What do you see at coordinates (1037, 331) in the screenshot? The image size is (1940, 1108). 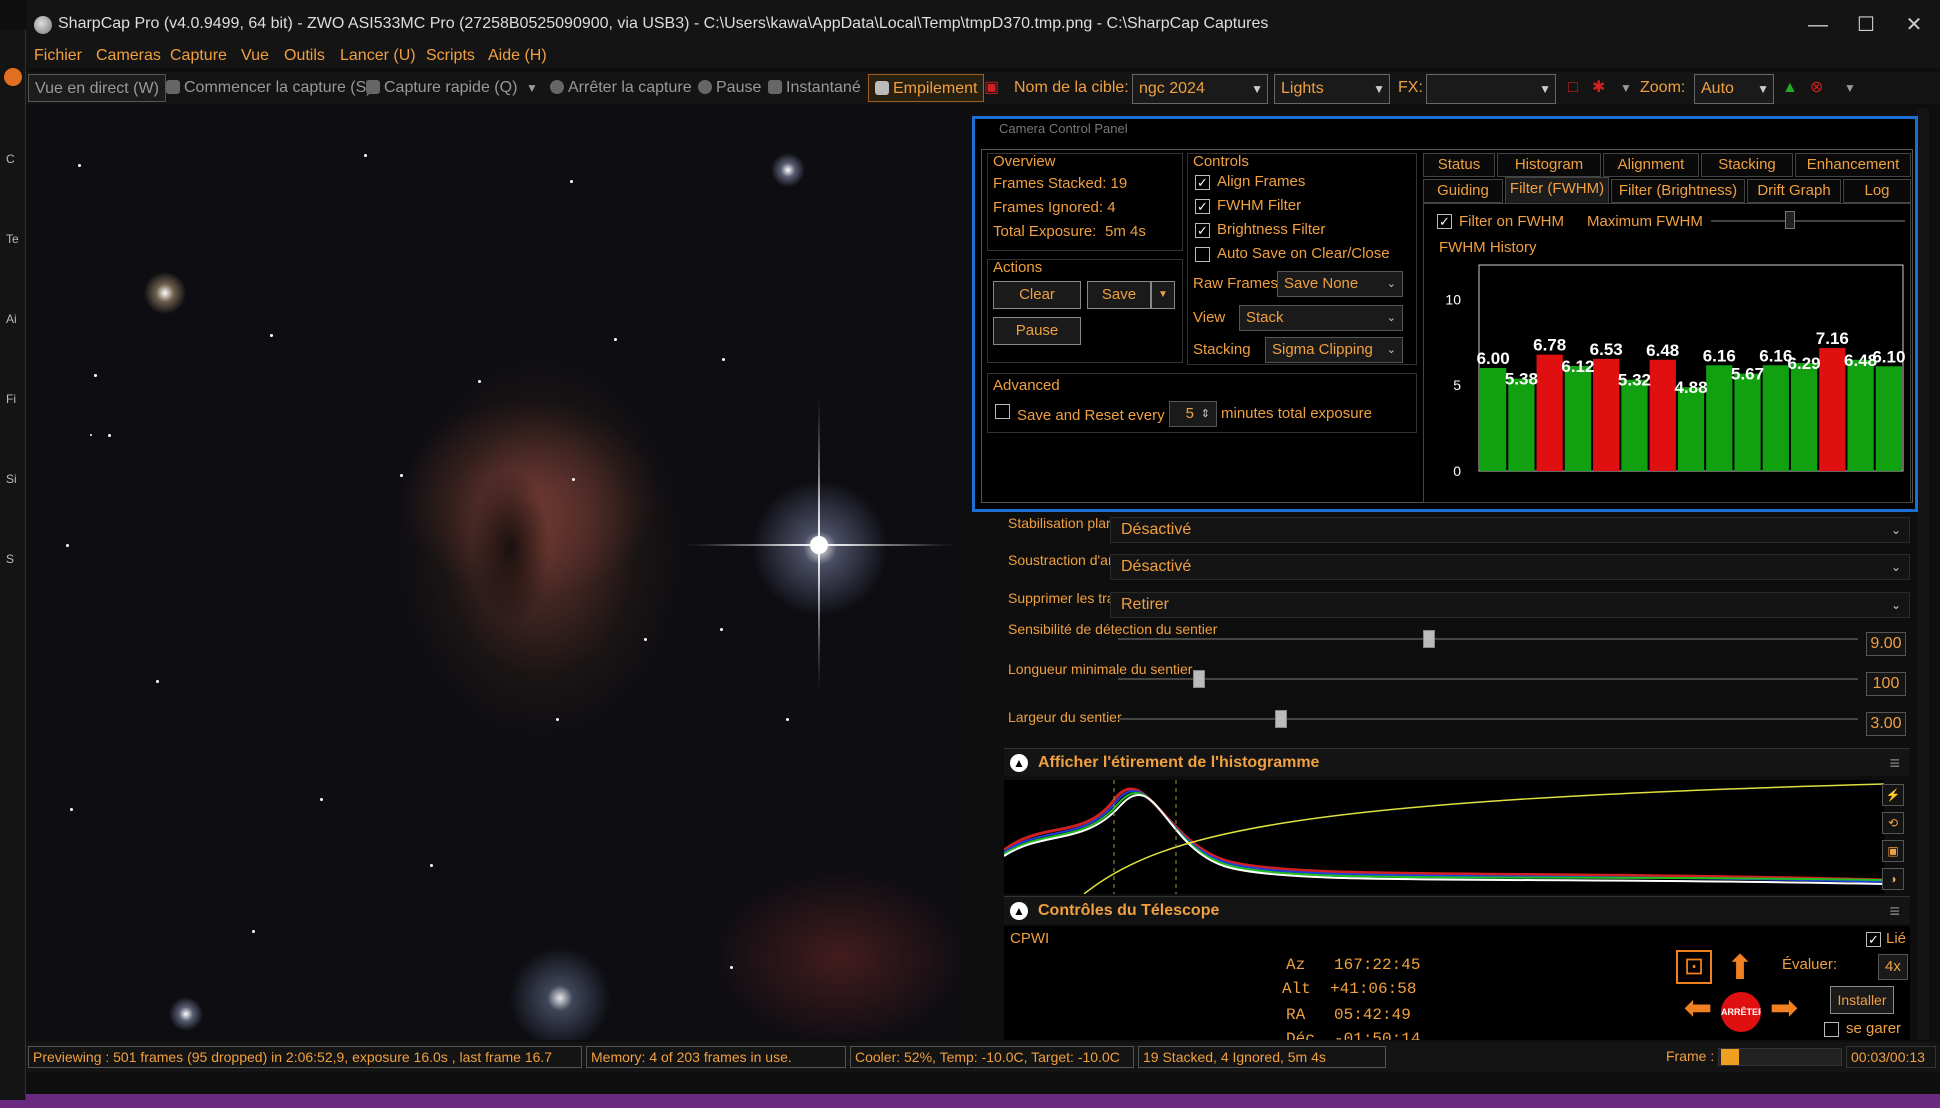 I see `pause-stack-button: Pause` at bounding box center [1037, 331].